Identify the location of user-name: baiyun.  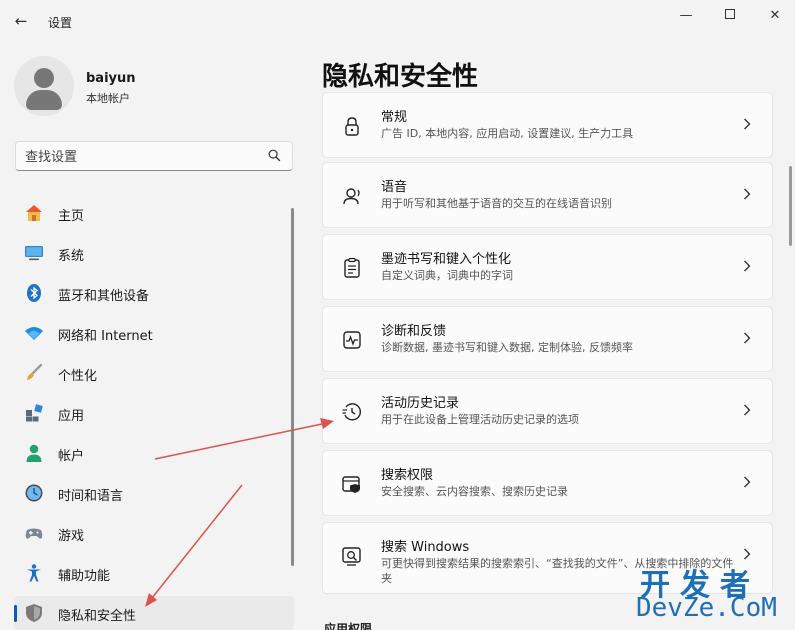
(111, 78).